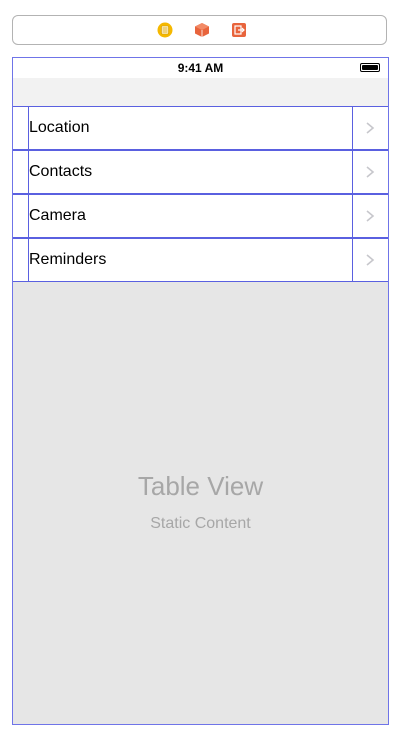  I want to click on table-row-camera: Camera, so click(200, 216).